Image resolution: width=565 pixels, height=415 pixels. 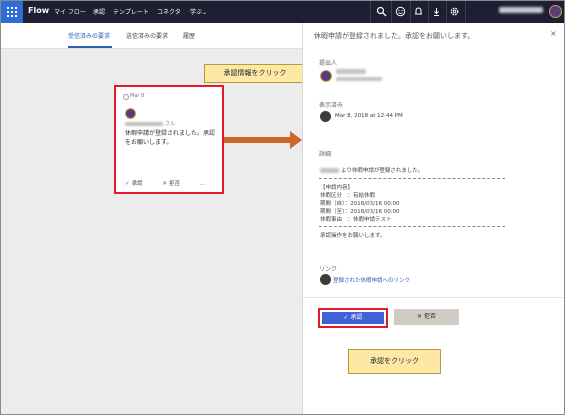 I want to click on callout-click-approve: 承認をクリック, so click(x=394, y=361).